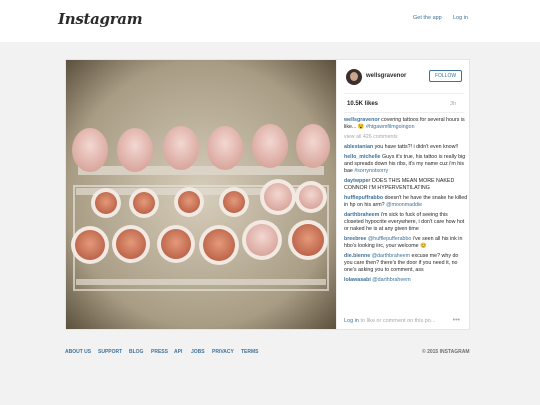 This screenshot has width=540, height=405. What do you see at coordinates (386, 76) in the screenshot?
I see `post-username: wellsgravenor` at bounding box center [386, 76].